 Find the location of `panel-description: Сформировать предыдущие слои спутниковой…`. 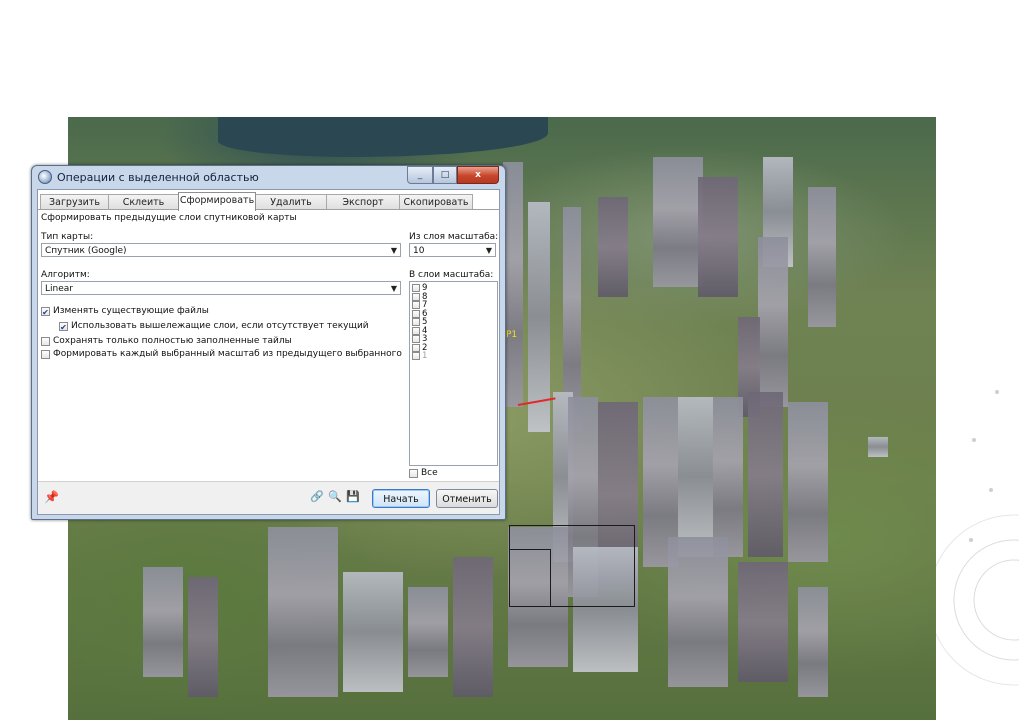

panel-description: Сформировать предыдущие слои спутниковой… is located at coordinates (169, 218).